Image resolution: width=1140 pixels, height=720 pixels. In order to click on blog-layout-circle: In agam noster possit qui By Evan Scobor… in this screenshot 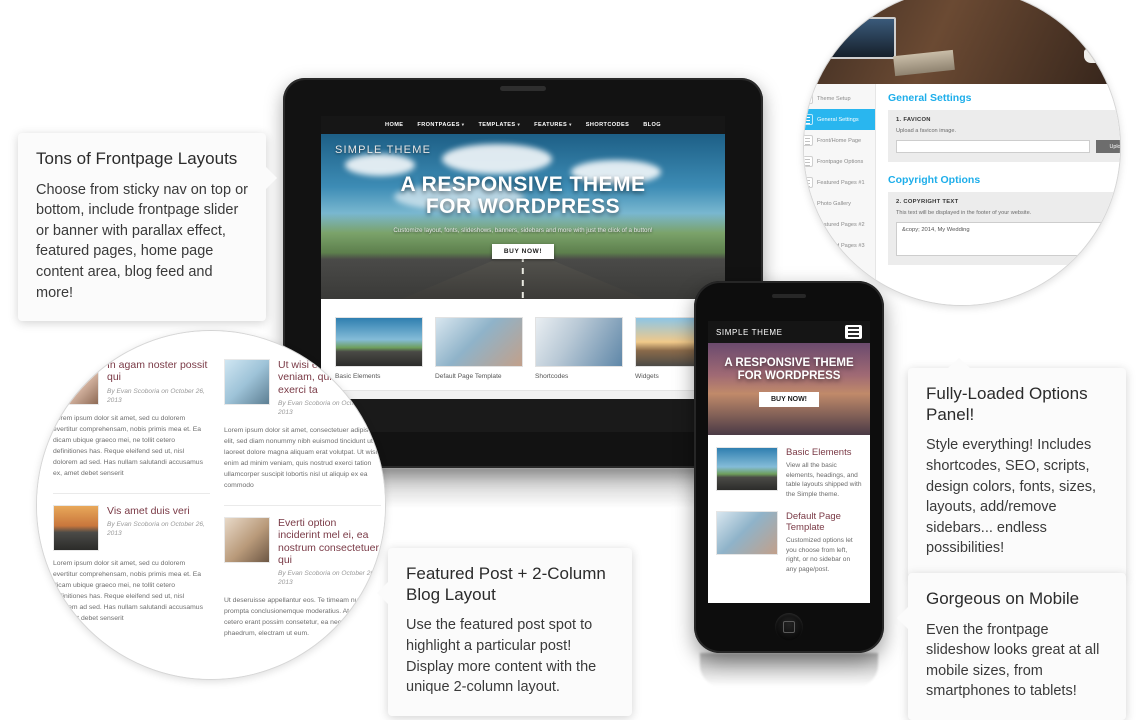, I will do `click(211, 505)`.